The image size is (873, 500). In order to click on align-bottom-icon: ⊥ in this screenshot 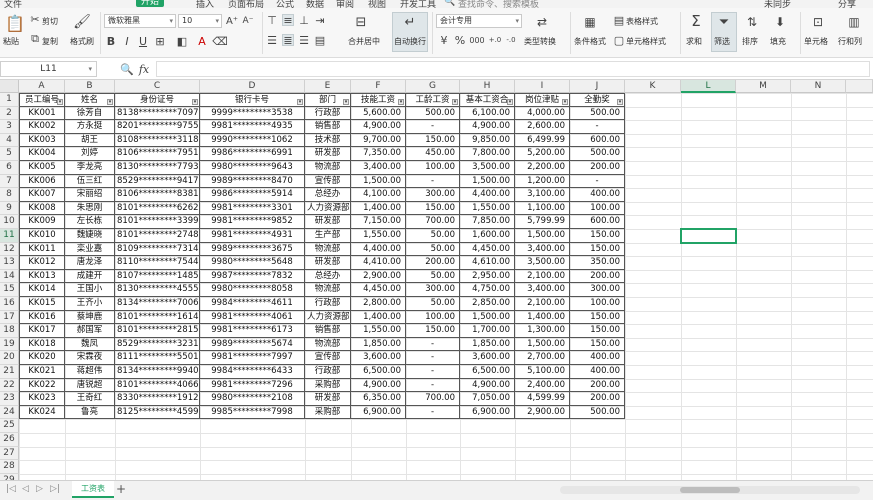, I will do `click(304, 20)`.